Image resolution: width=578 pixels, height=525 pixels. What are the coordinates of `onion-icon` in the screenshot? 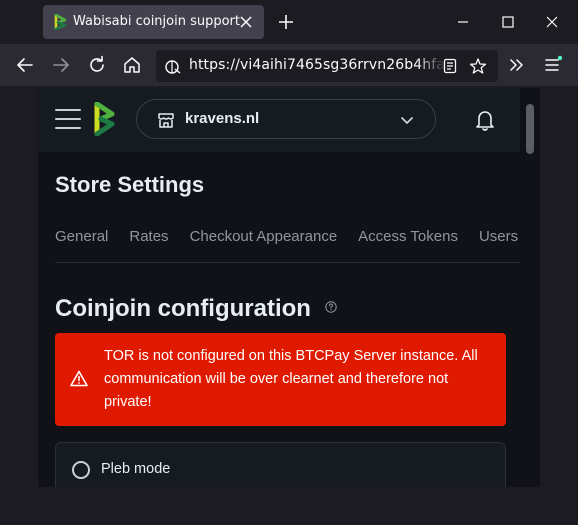 It's located at (173, 67).